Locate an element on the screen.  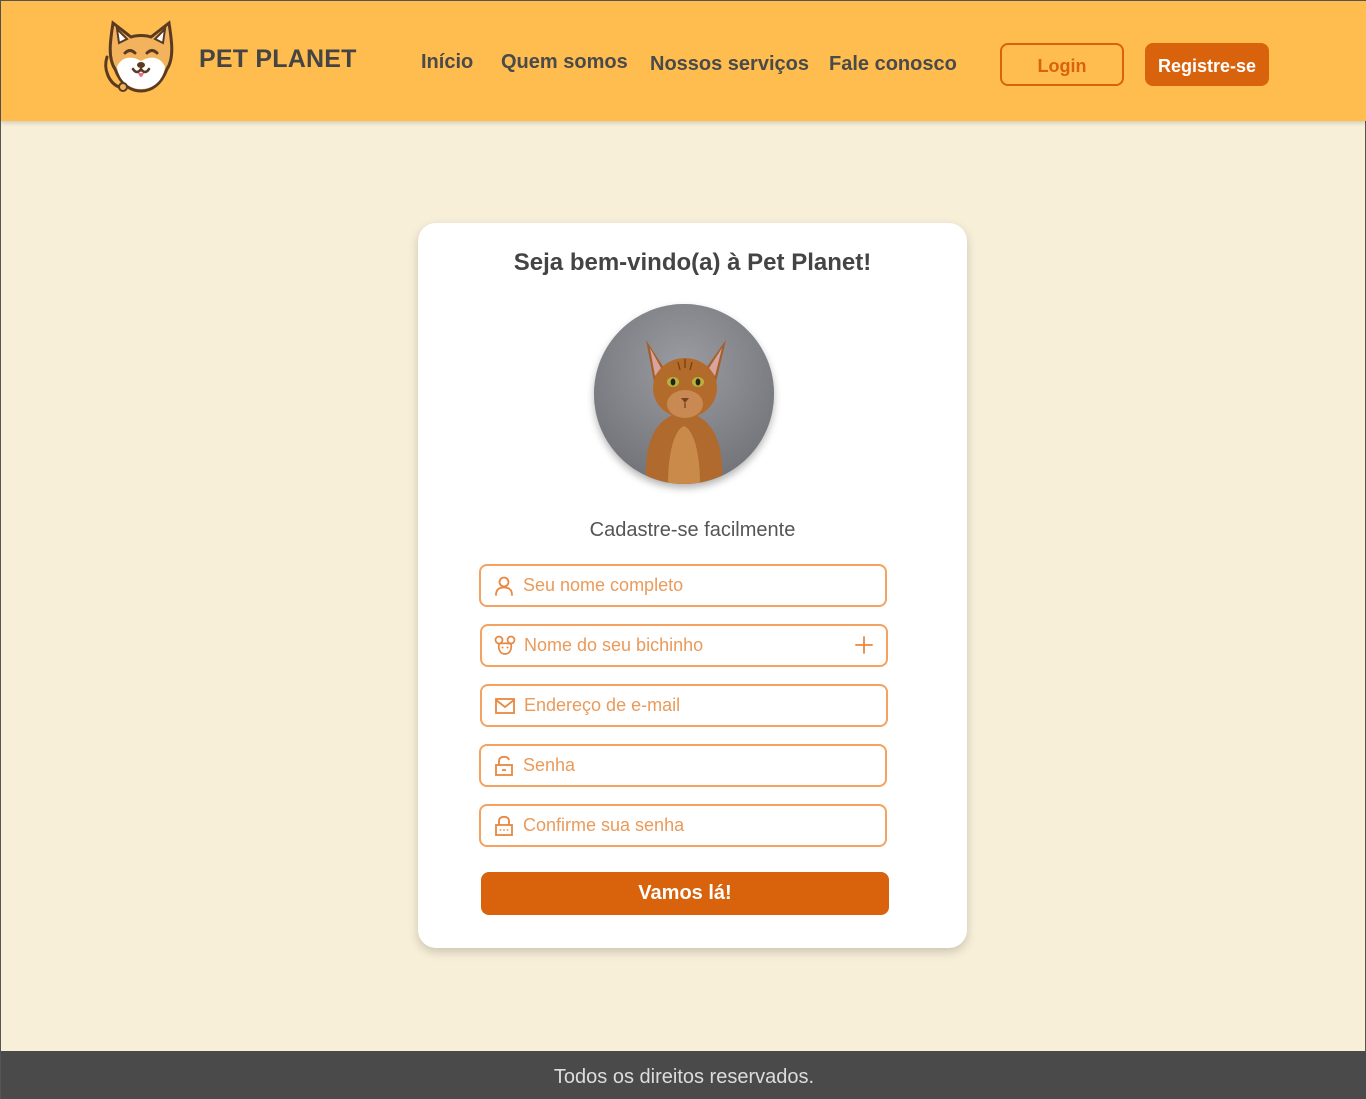
password-field is located at coordinates (683, 765).